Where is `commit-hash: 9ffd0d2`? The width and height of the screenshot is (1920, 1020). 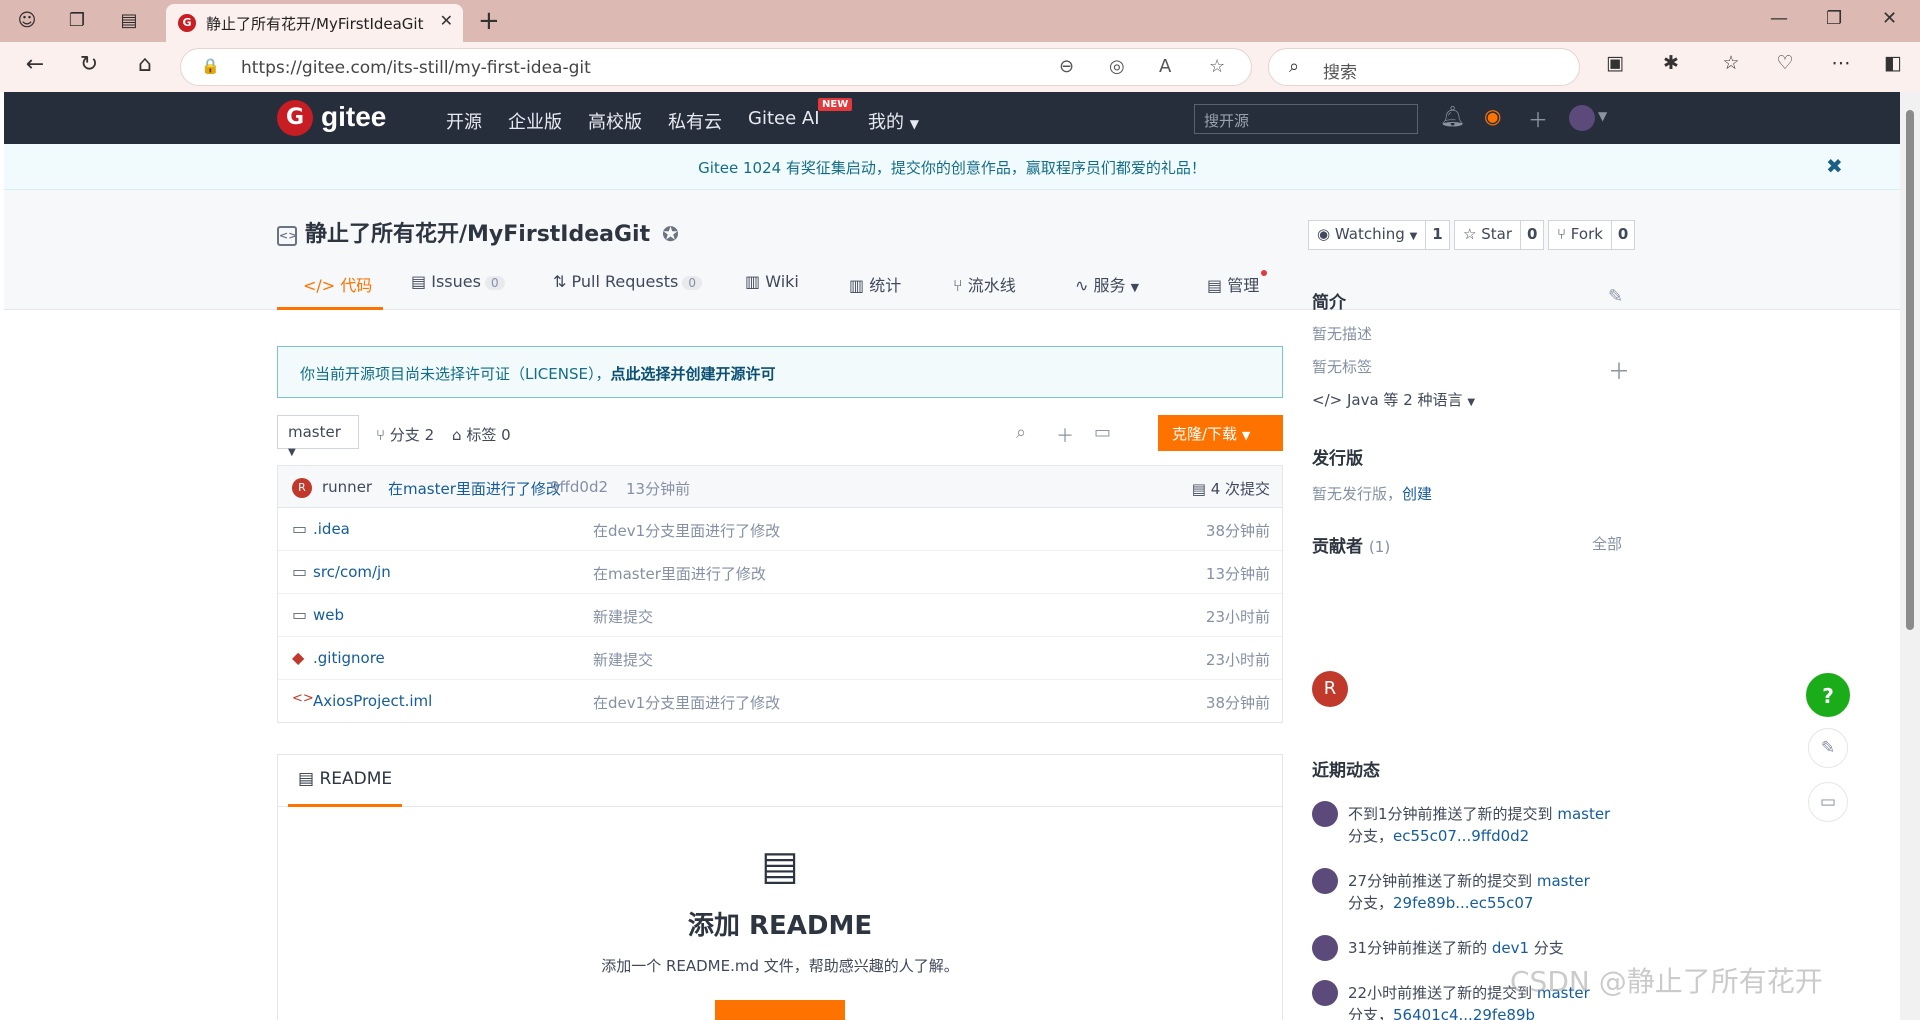
commit-hash: 9ffd0d2 is located at coordinates (579, 487).